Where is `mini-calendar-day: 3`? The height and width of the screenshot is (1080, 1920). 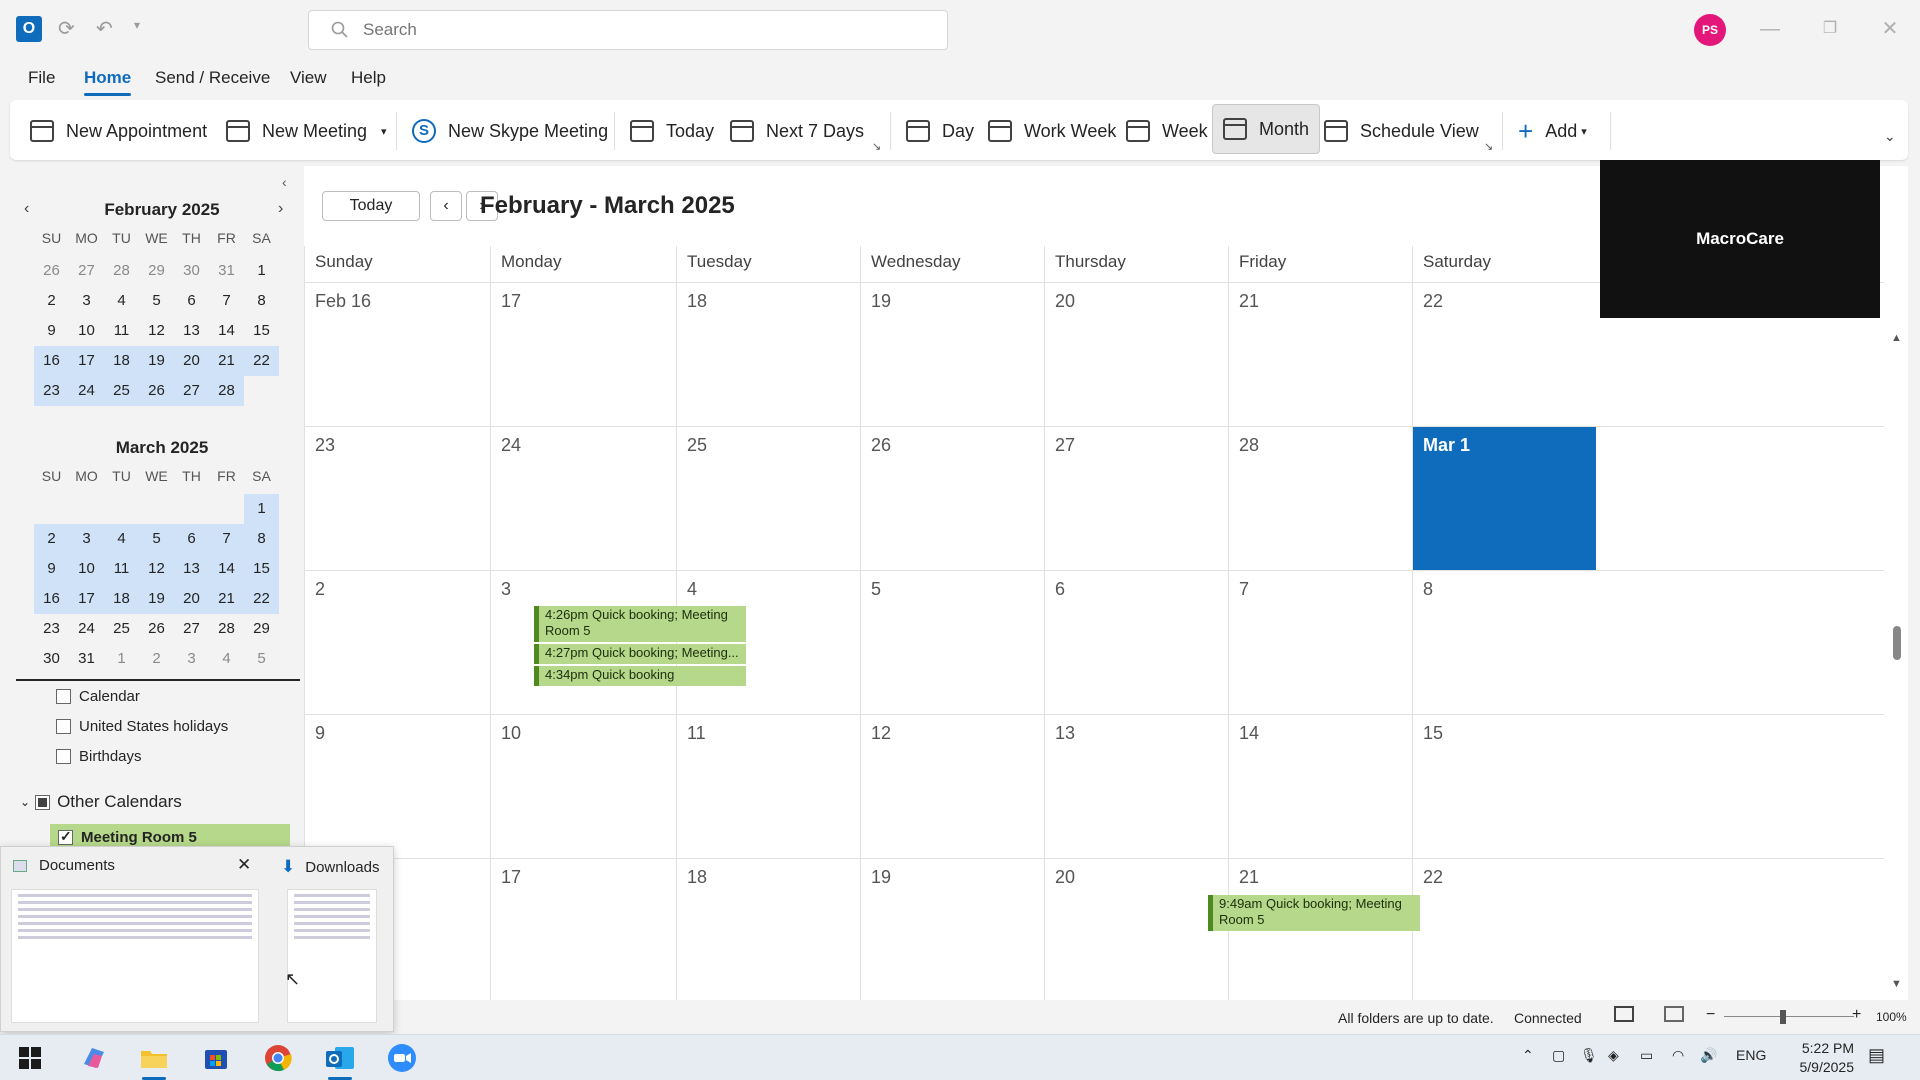
mini-calendar-day: 3 is located at coordinates (86, 539).